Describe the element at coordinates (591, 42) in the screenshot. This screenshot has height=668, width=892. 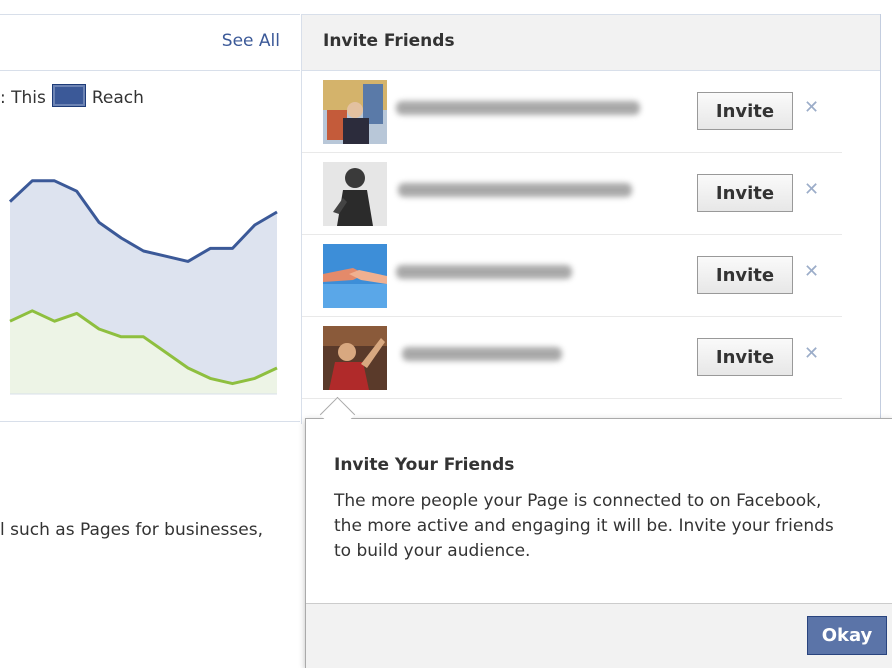
I see `invite-friends-header: Invite Friends` at that location.